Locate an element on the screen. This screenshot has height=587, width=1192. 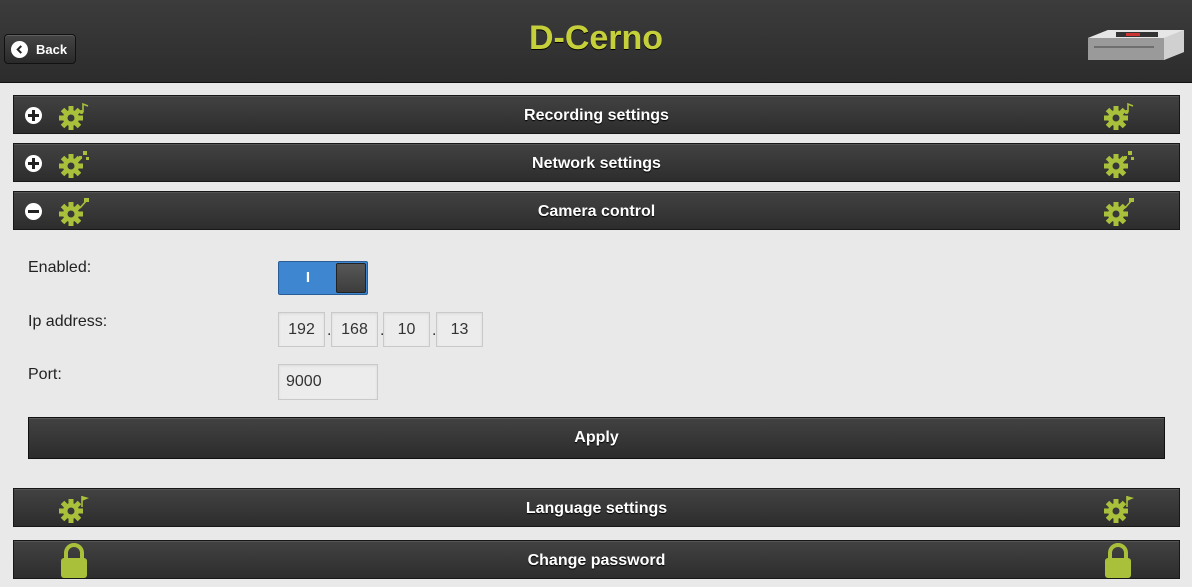
ip-octet-2-input: 168 is located at coordinates (354, 329).